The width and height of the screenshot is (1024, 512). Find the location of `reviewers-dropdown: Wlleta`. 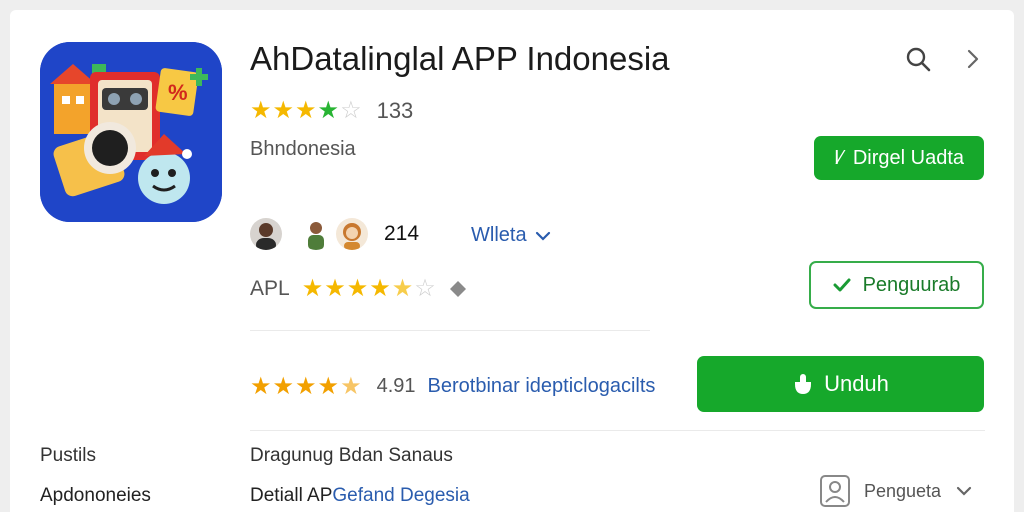

reviewers-dropdown: Wlleta is located at coordinates (511, 235).